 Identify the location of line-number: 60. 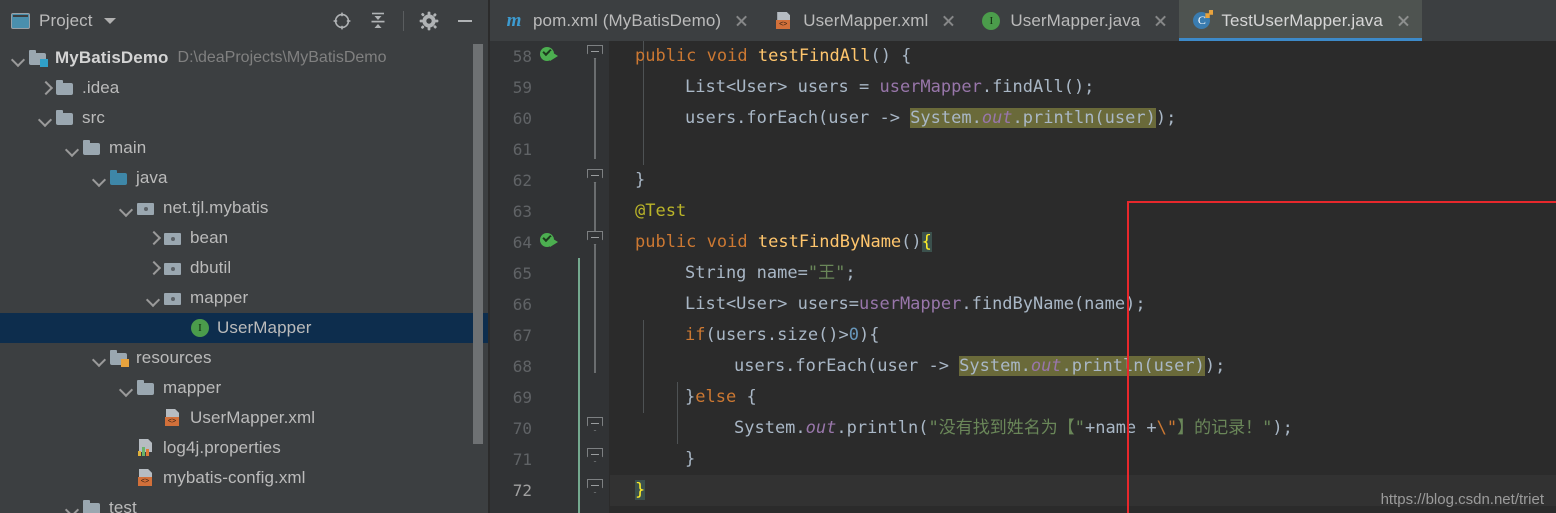
(522, 118).